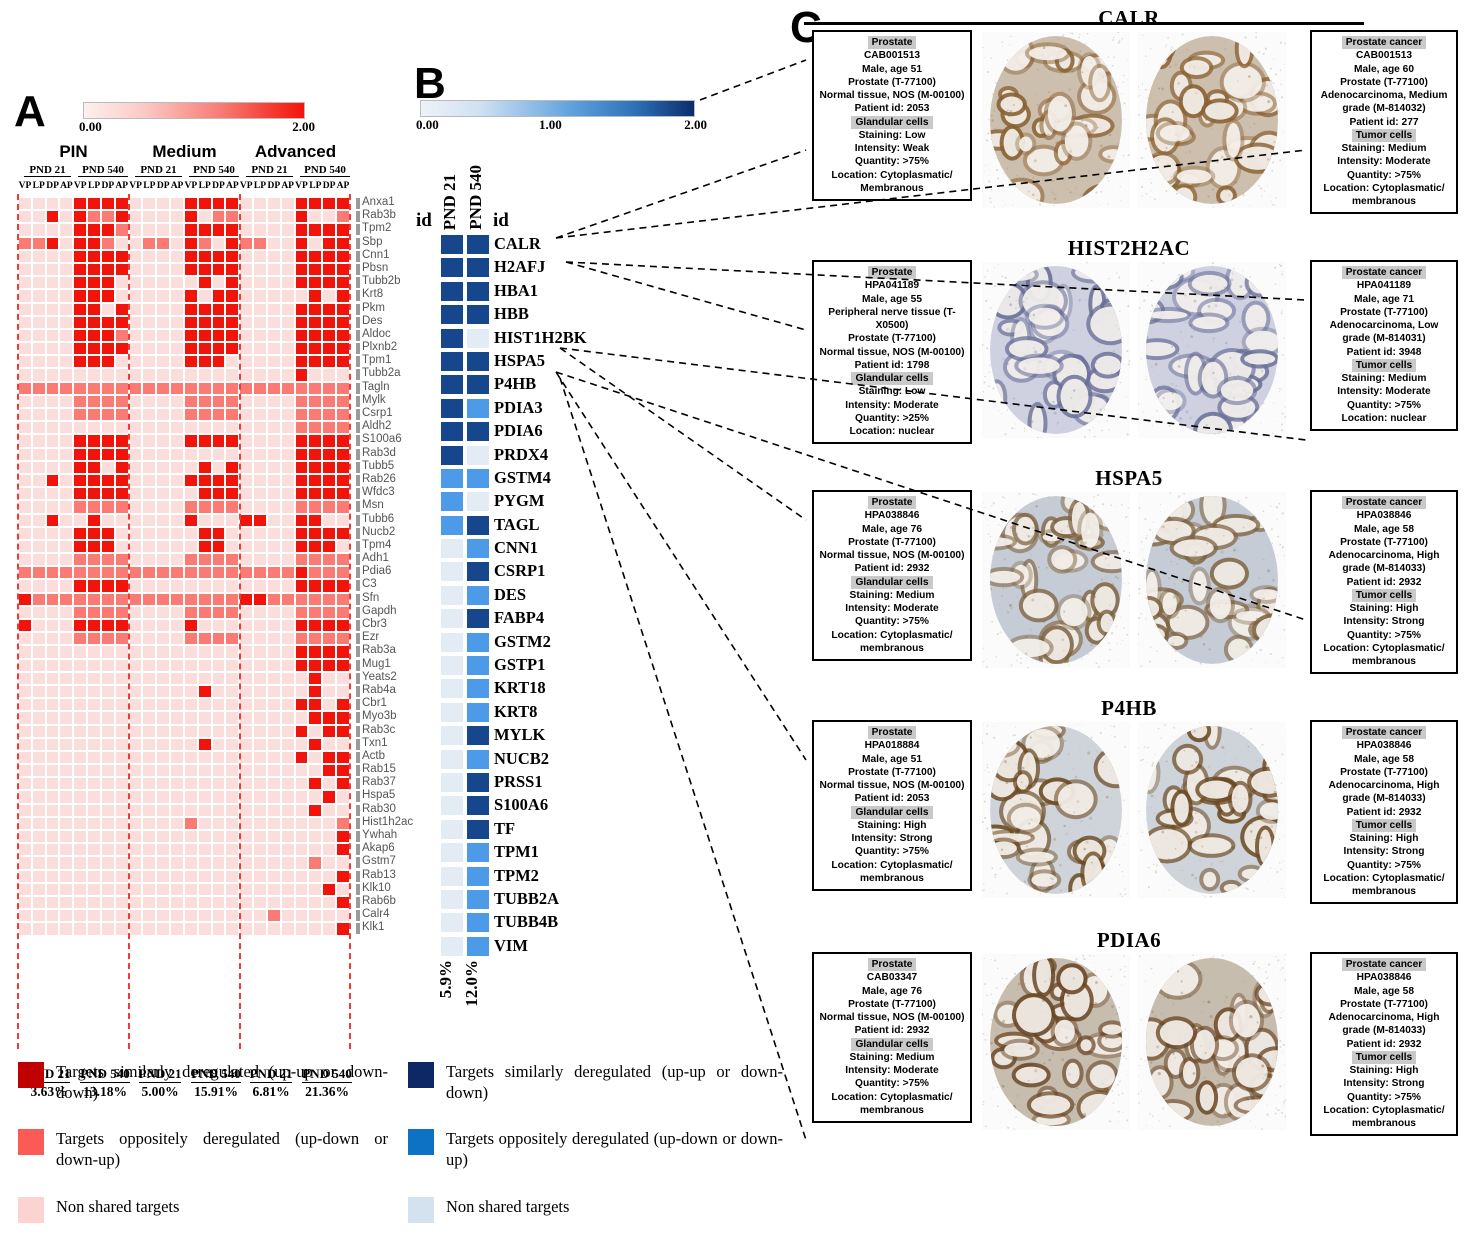 Image resolution: width=1472 pixels, height=1249 pixels. Describe the element at coordinates (892, 515) in the screenshot. I see `antibody-id: HPA038846` at that location.